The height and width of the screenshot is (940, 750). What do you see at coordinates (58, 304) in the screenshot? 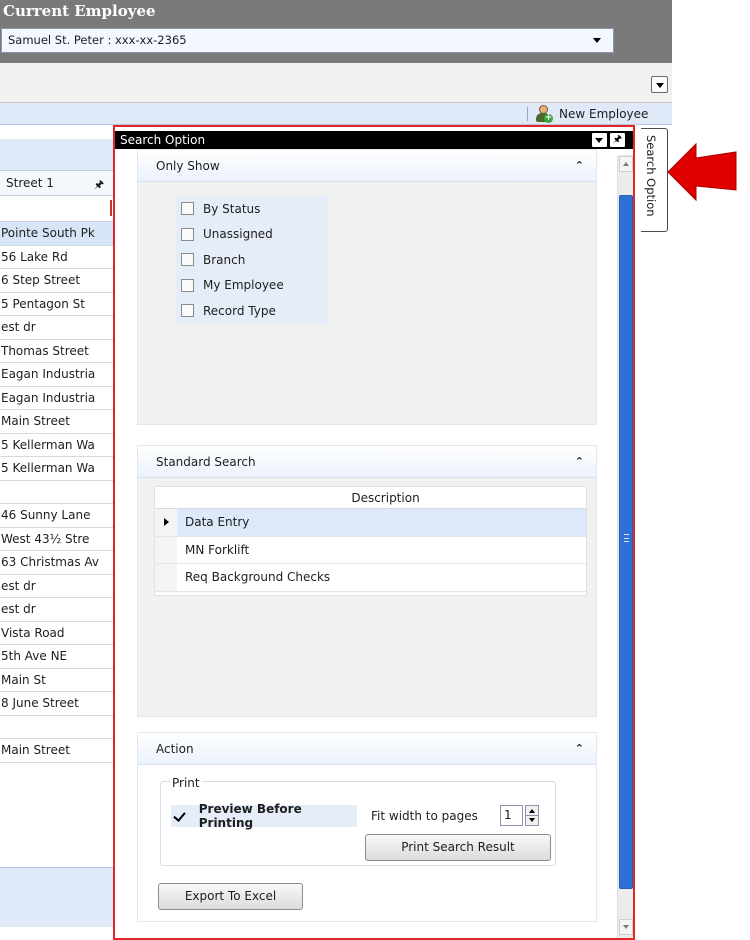
I see `table-row: 5 Pentagon St` at bounding box center [58, 304].